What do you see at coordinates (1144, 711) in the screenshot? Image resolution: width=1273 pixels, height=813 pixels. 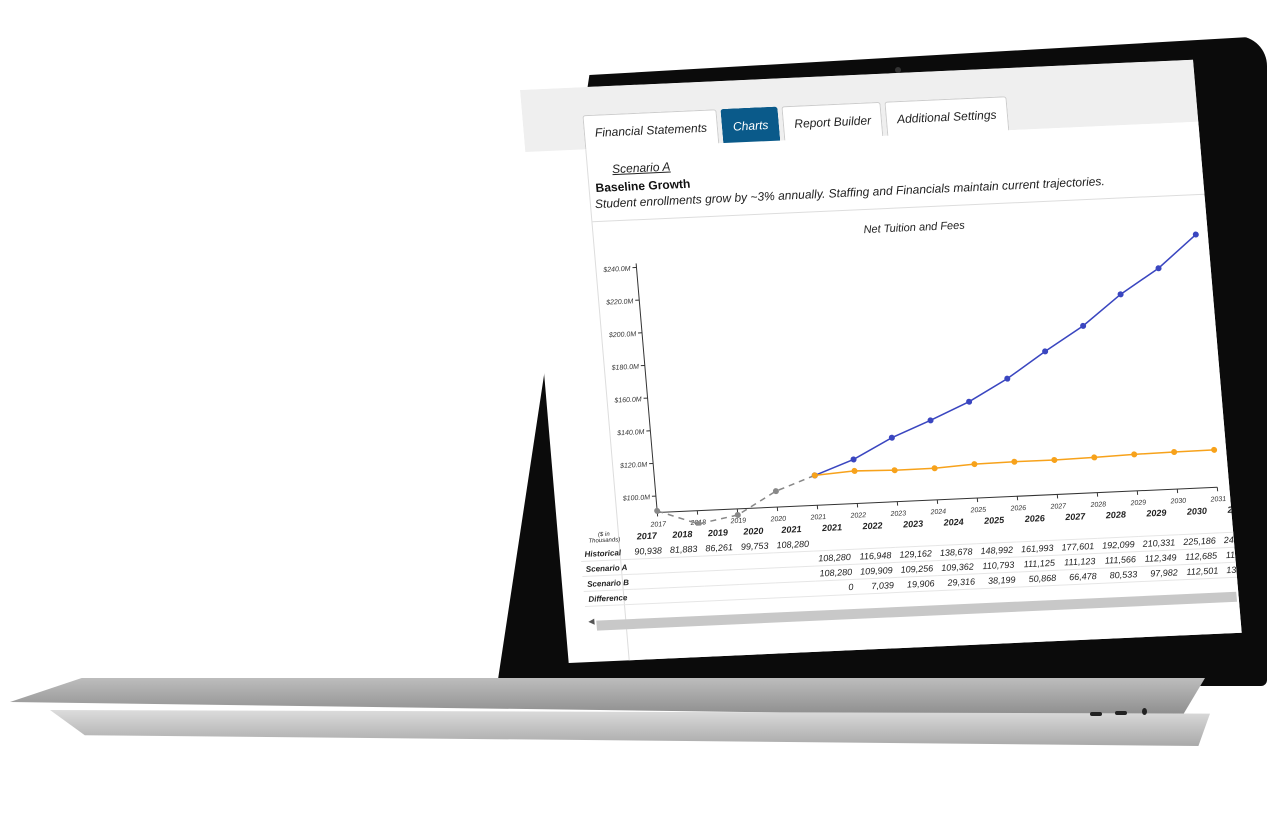 I see `headphone-jack-icon` at bounding box center [1144, 711].